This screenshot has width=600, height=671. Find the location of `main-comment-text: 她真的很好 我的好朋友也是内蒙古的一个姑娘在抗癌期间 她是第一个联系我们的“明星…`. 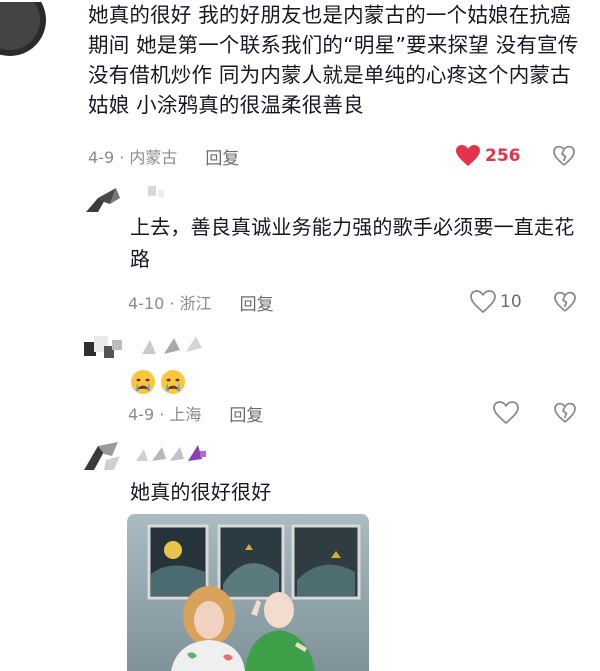

main-comment-text: 她真的很好 我的好朋友也是内蒙古的一个姑娘在抗癌期间 她是第一个联系我们的“明星… is located at coordinates (333, 60).